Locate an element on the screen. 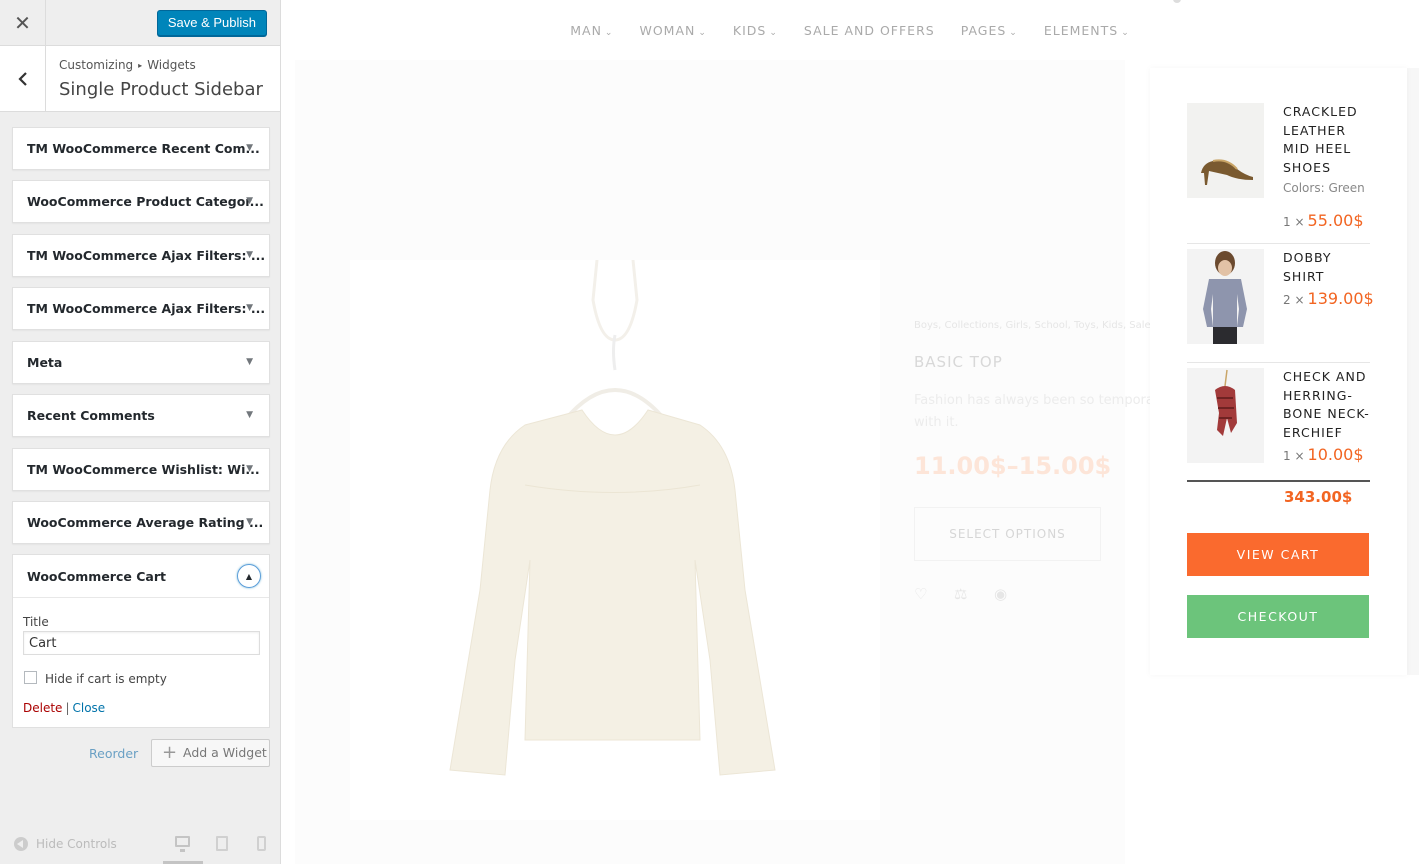  nav-item-kids: KIDS ⌄ is located at coordinates (755, 30).